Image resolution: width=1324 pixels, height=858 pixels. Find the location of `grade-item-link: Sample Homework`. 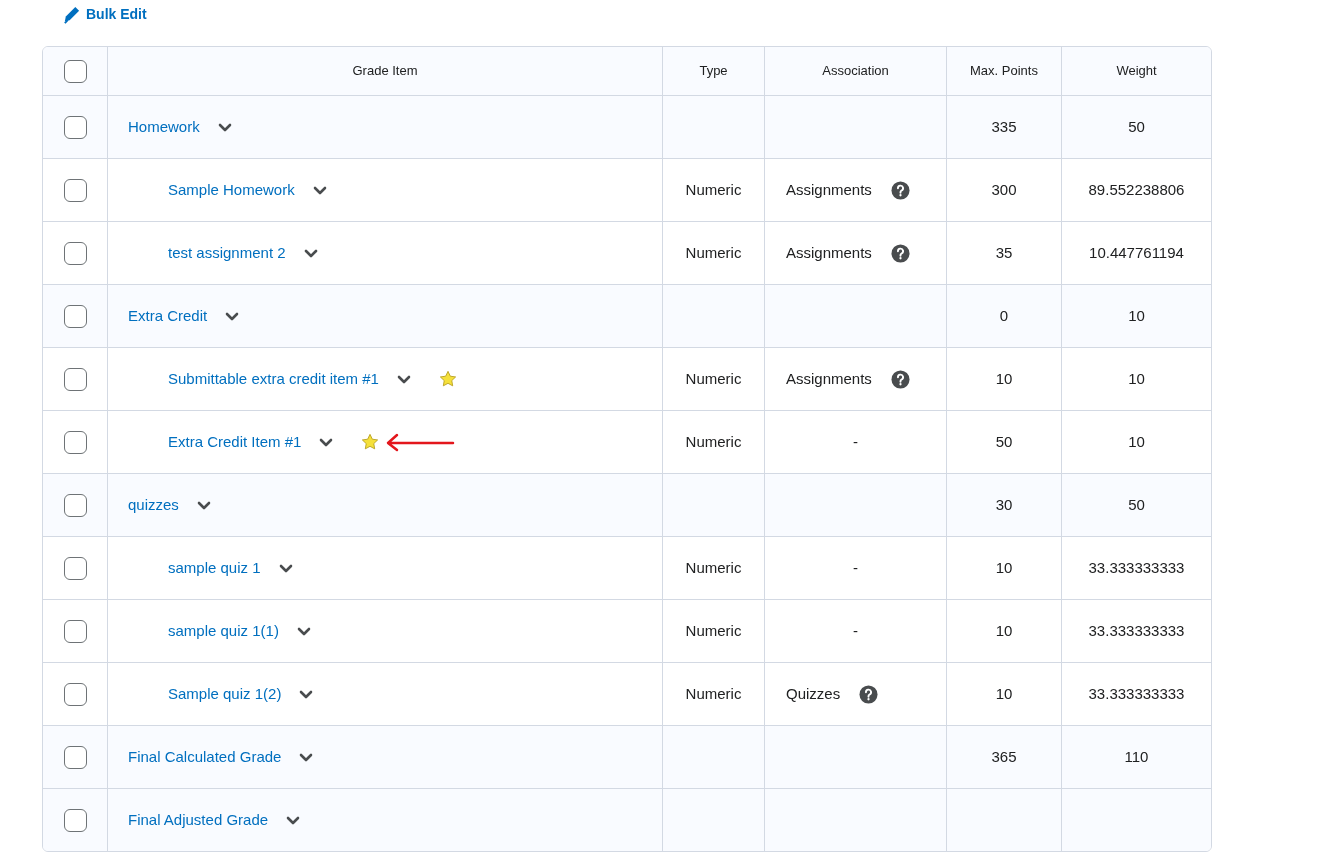

grade-item-link: Sample Homework is located at coordinates (231, 190).